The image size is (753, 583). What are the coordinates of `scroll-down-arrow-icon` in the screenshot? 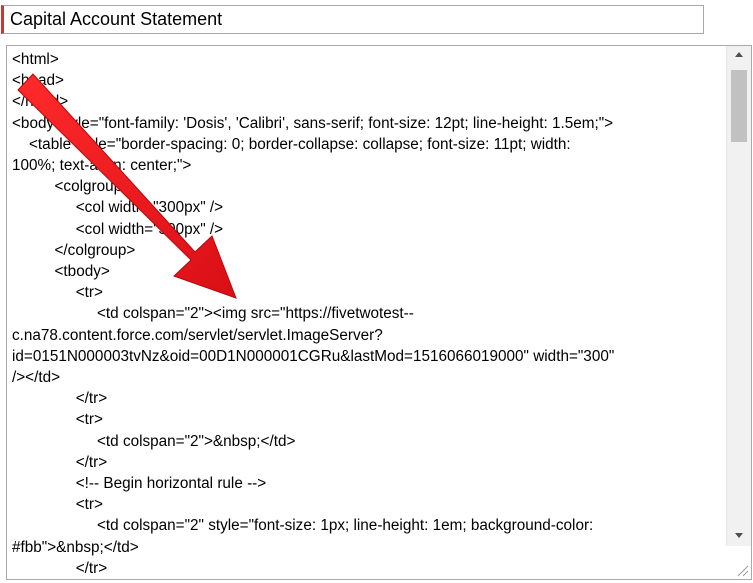 It's located at (739, 535).